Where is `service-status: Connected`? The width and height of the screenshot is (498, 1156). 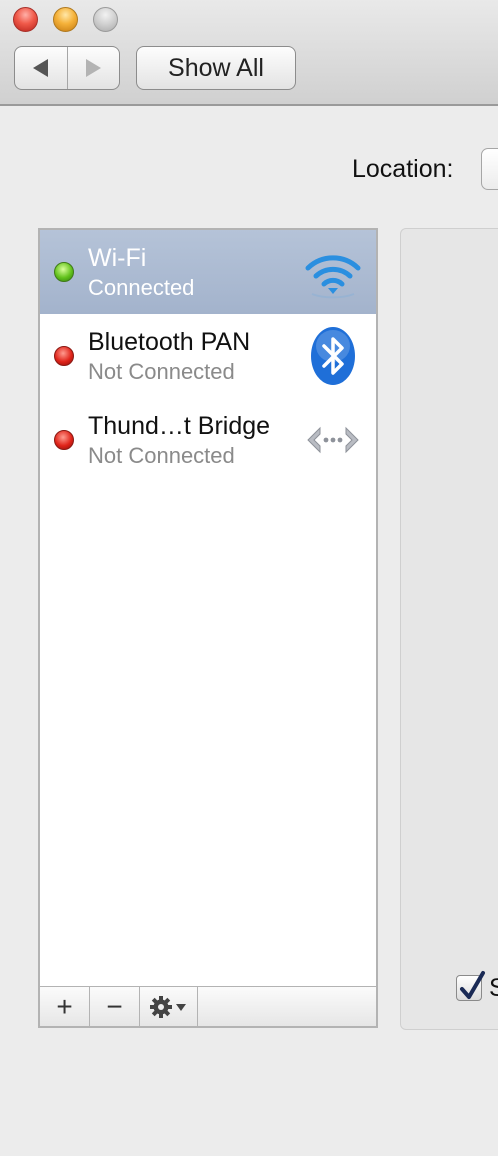 service-status: Connected is located at coordinates (141, 287).